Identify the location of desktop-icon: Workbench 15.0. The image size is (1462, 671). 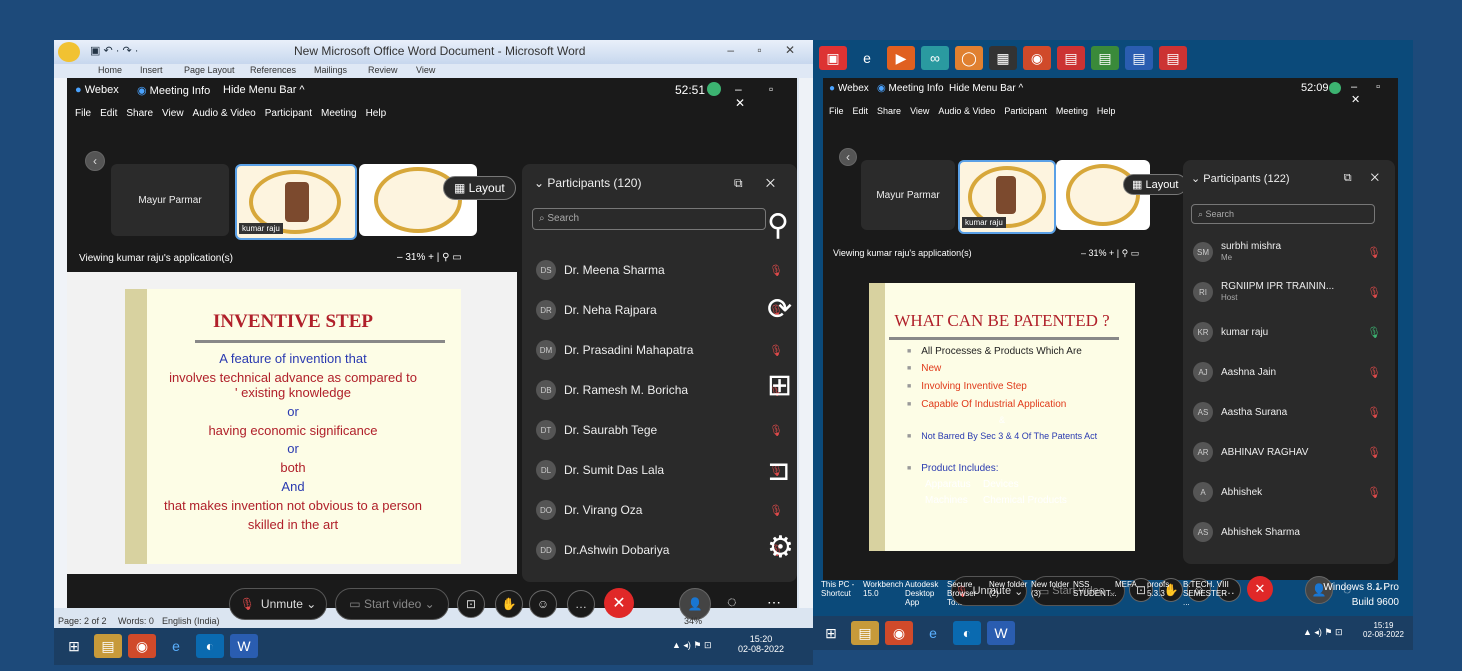
(884, 593).